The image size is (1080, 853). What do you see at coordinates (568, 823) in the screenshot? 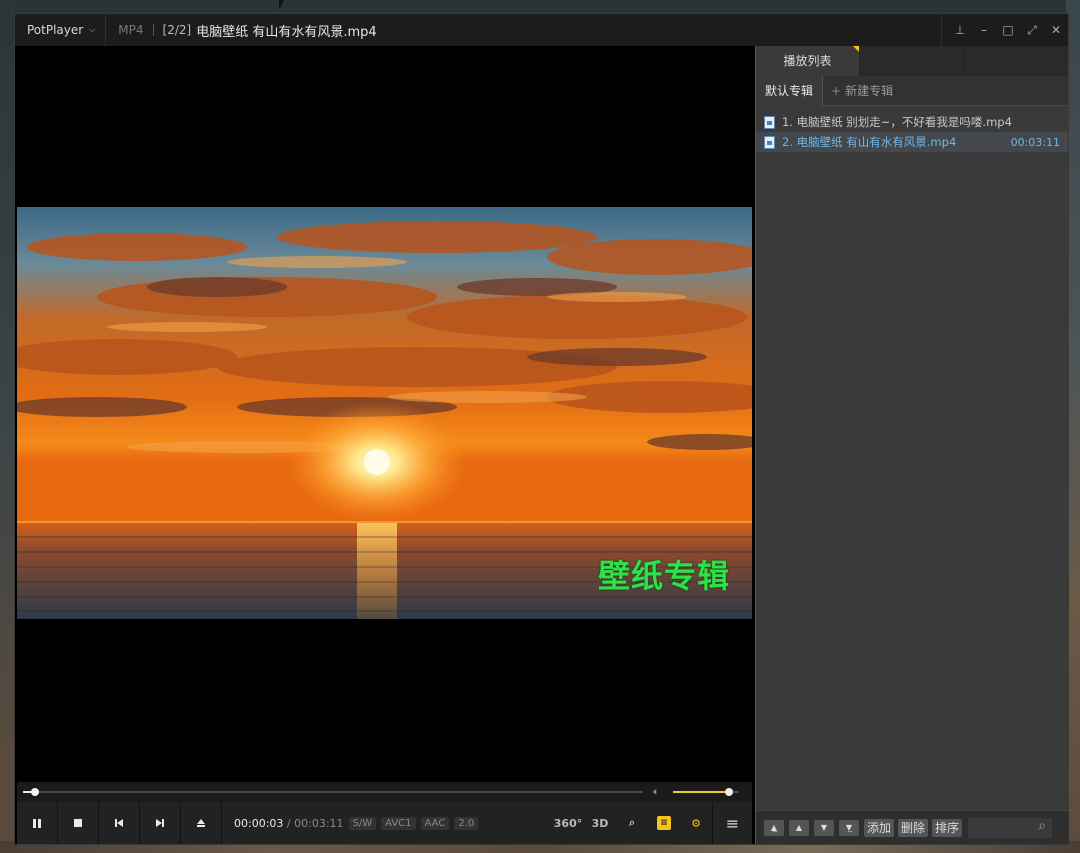
I see `vr-360-button: 360°` at bounding box center [568, 823].